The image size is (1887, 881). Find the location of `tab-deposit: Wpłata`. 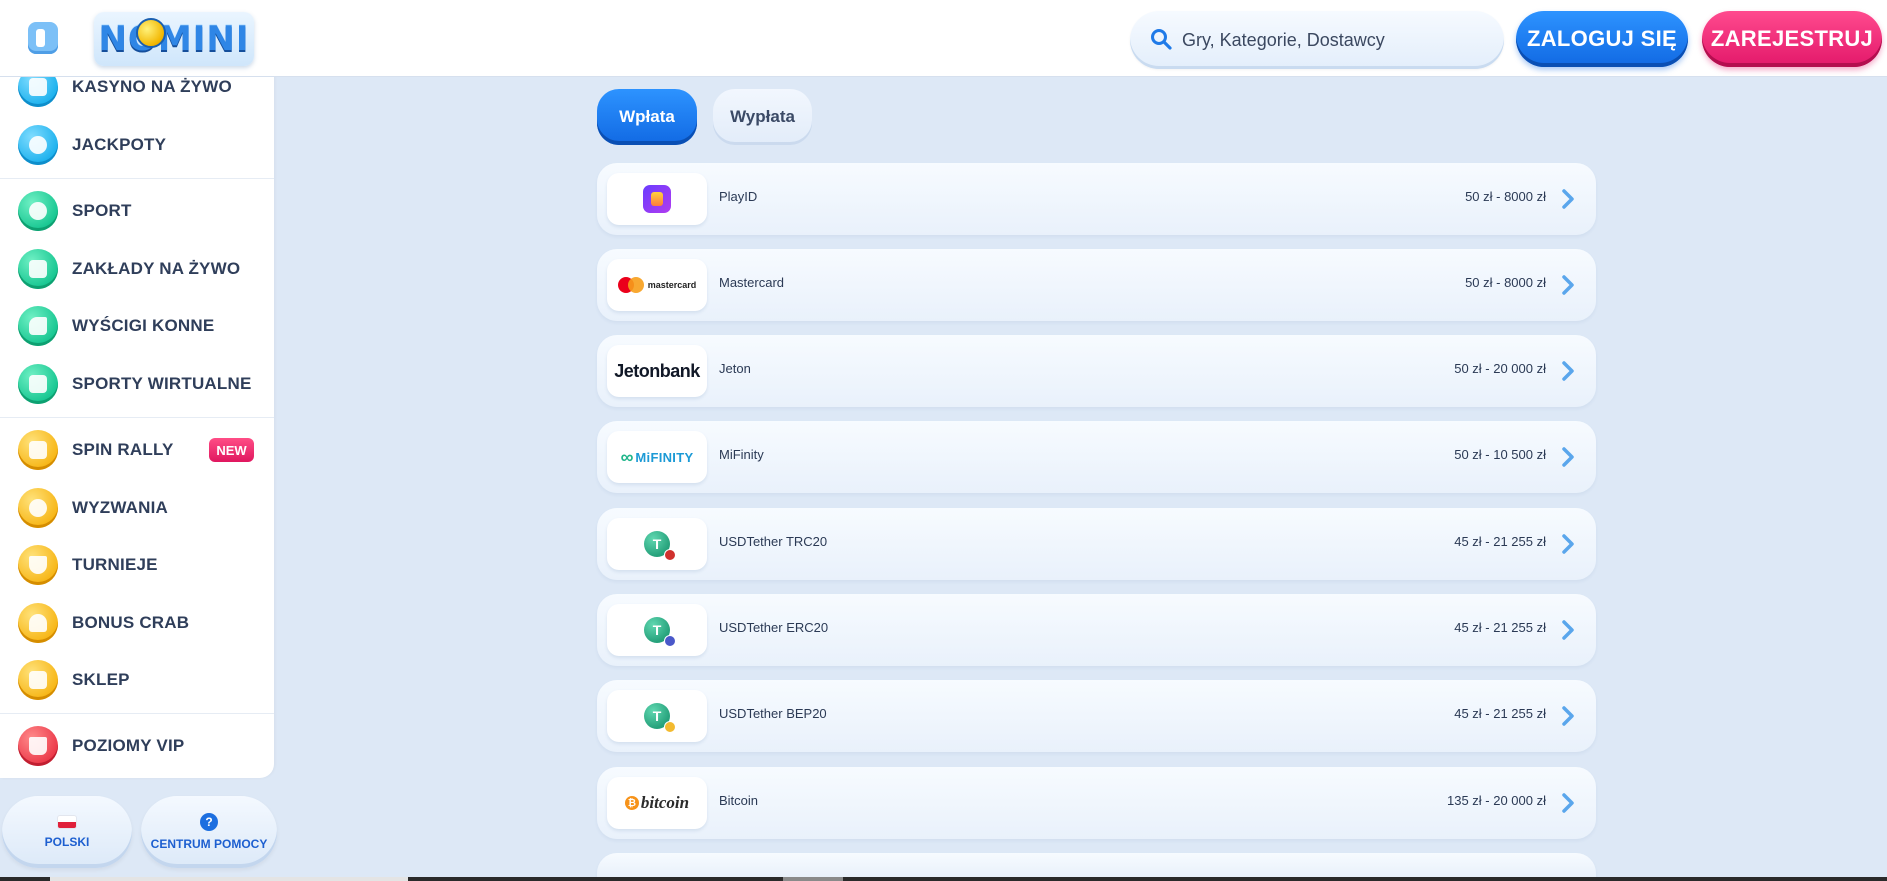

tab-deposit: Wpłata is located at coordinates (647, 117).